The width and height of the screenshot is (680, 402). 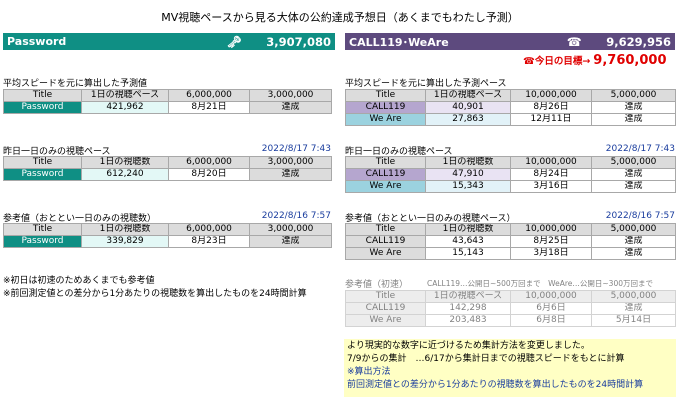 What do you see at coordinates (551, 174) in the screenshot?
I see `milestone-date: 8月24日` at bounding box center [551, 174].